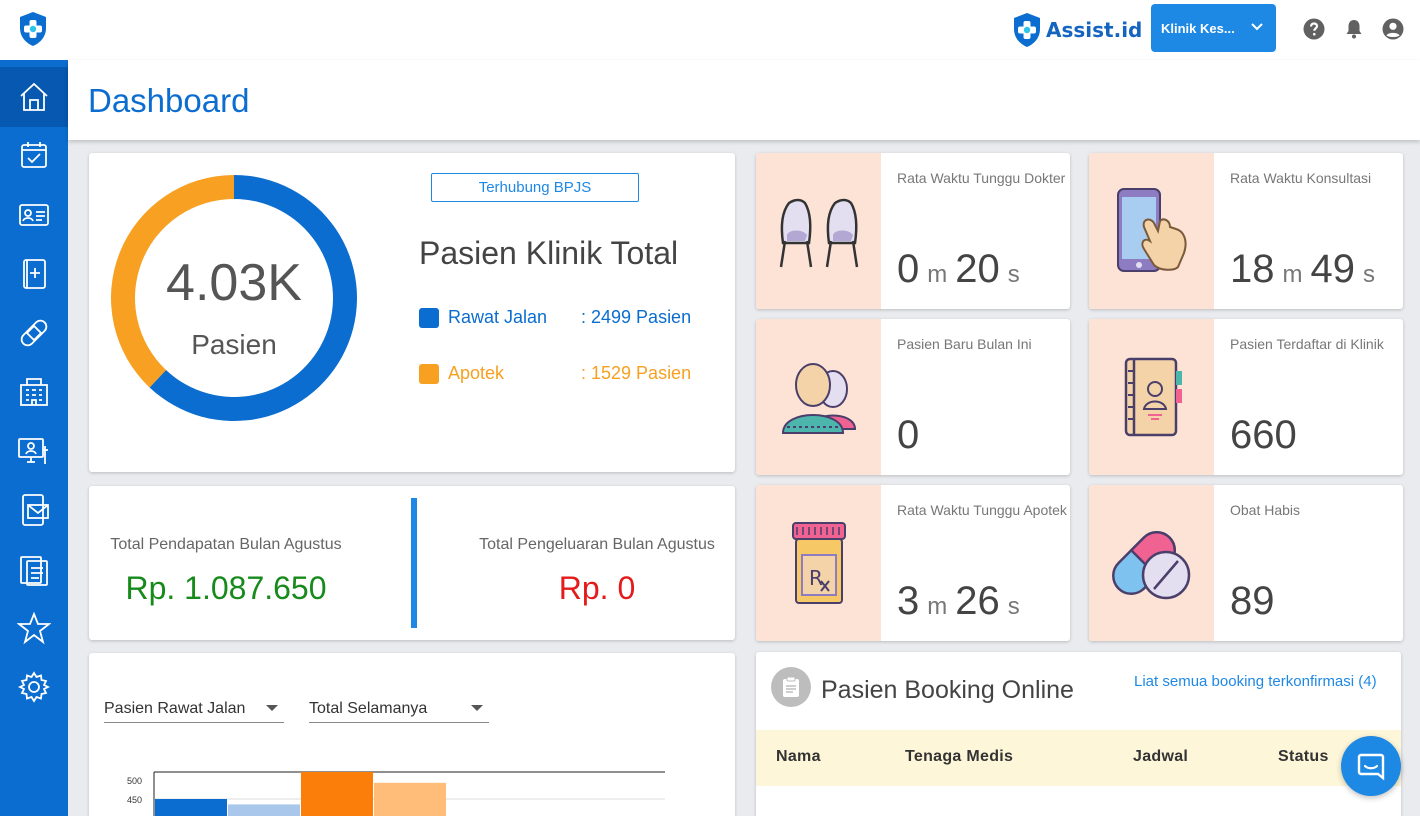  Describe the element at coordinates (1252, 601) in the screenshot. I see `stat-value-out-of-stock: 89` at that location.